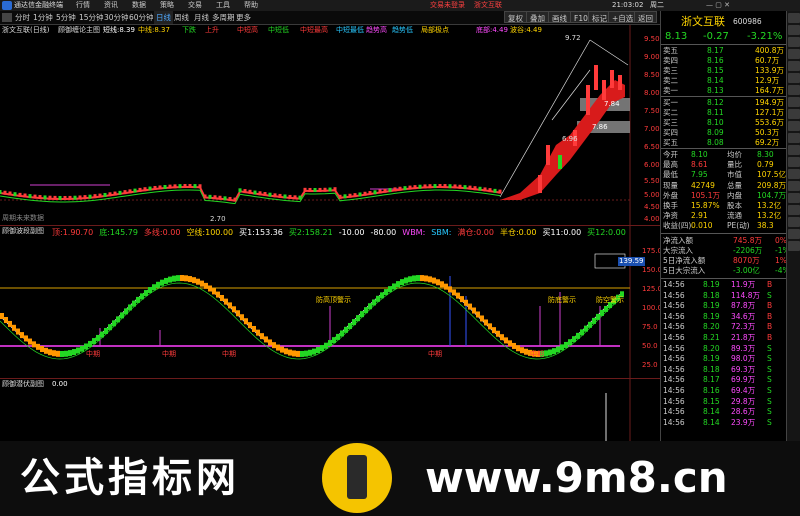 This screenshot has height=516, width=800. Describe the element at coordinates (163, 17) in the screenshot. I see `period-tab-active: 日线` at that location.